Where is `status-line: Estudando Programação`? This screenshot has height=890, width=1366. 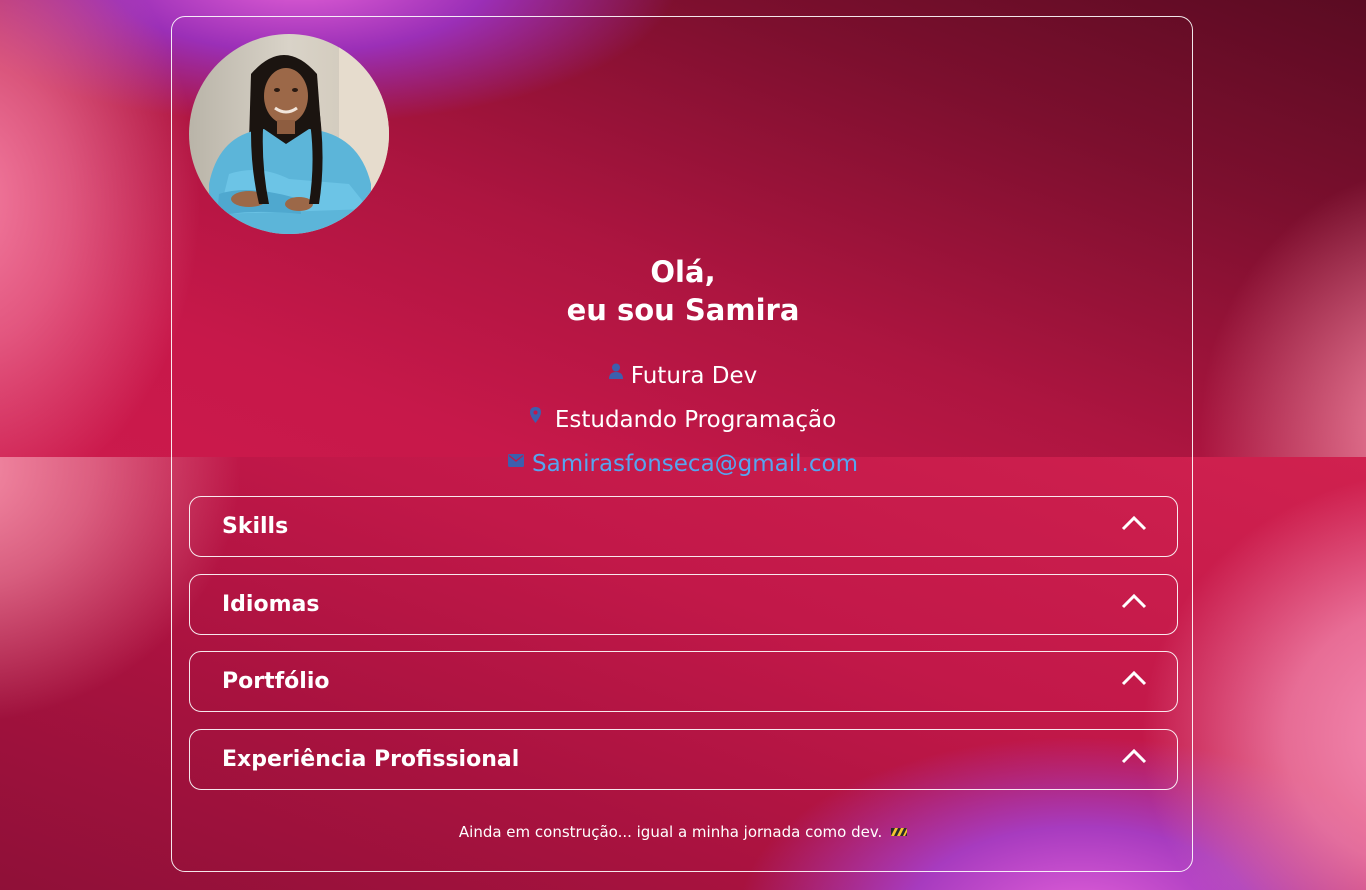 status-line: Estudando Programação is located at coordinates (683, 418).